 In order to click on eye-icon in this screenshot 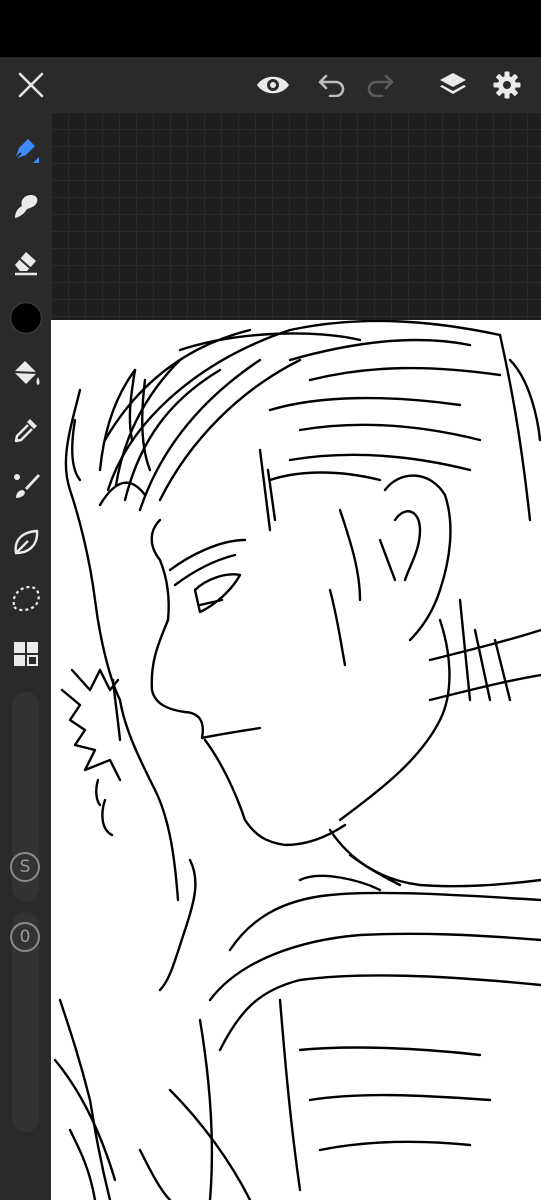, I will do `click(273, 84)`.